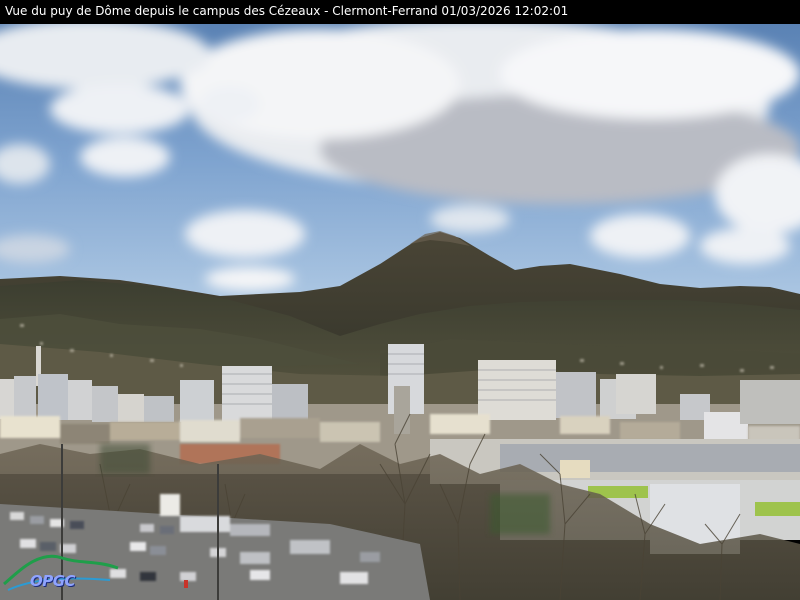 Image resolution: width=800 pixels, height=600 pixels. What do you see at coordinates (53, 581) in the screenshot?
I see `opgc-logo-text: OPGC` at bounding box center [53, 581].